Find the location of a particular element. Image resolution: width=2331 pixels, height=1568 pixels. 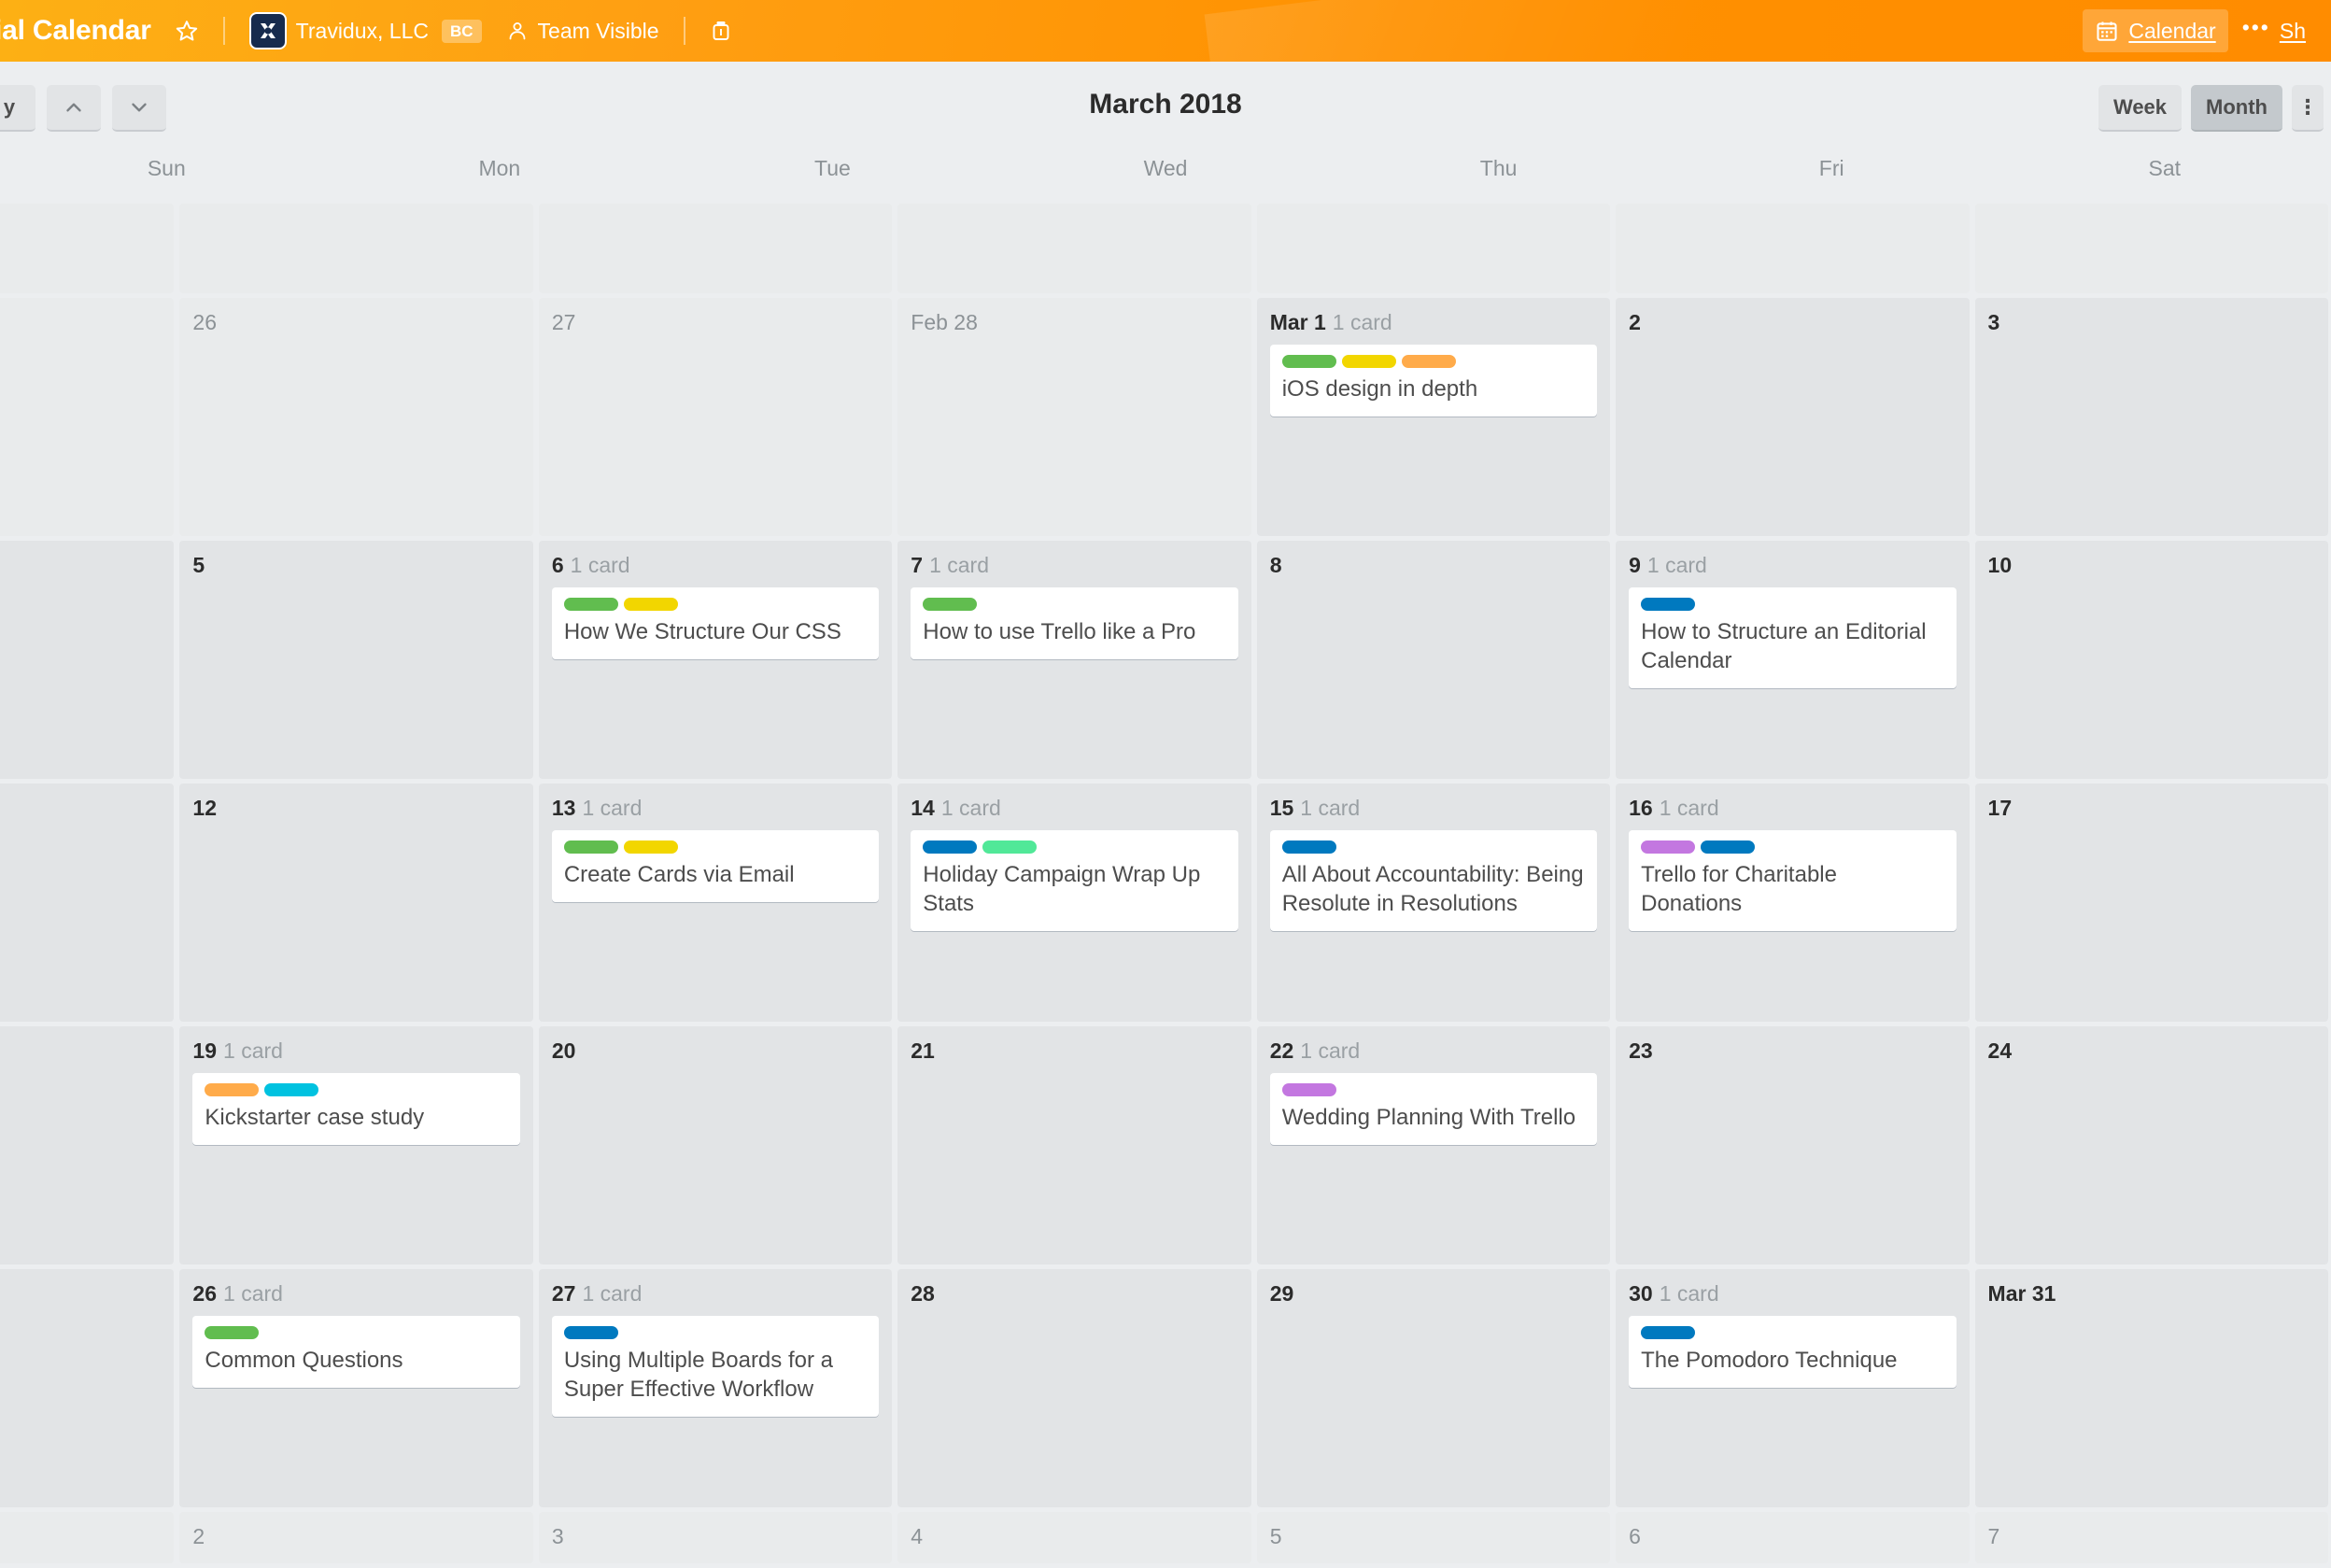

trello-card: How to use Trello like a Pro is located at coordinates (1074, 623).